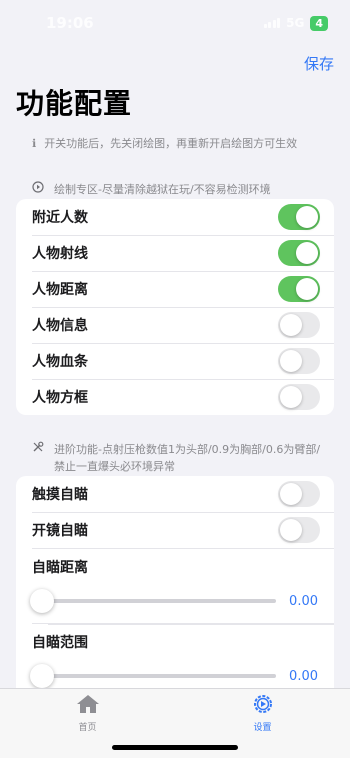 The width and height of the screenshot is (350, 758). What do you see at coordinates (299, 494) in the screenshot?
I see `touch-aim-toggle` at bounding box center [299, 494].